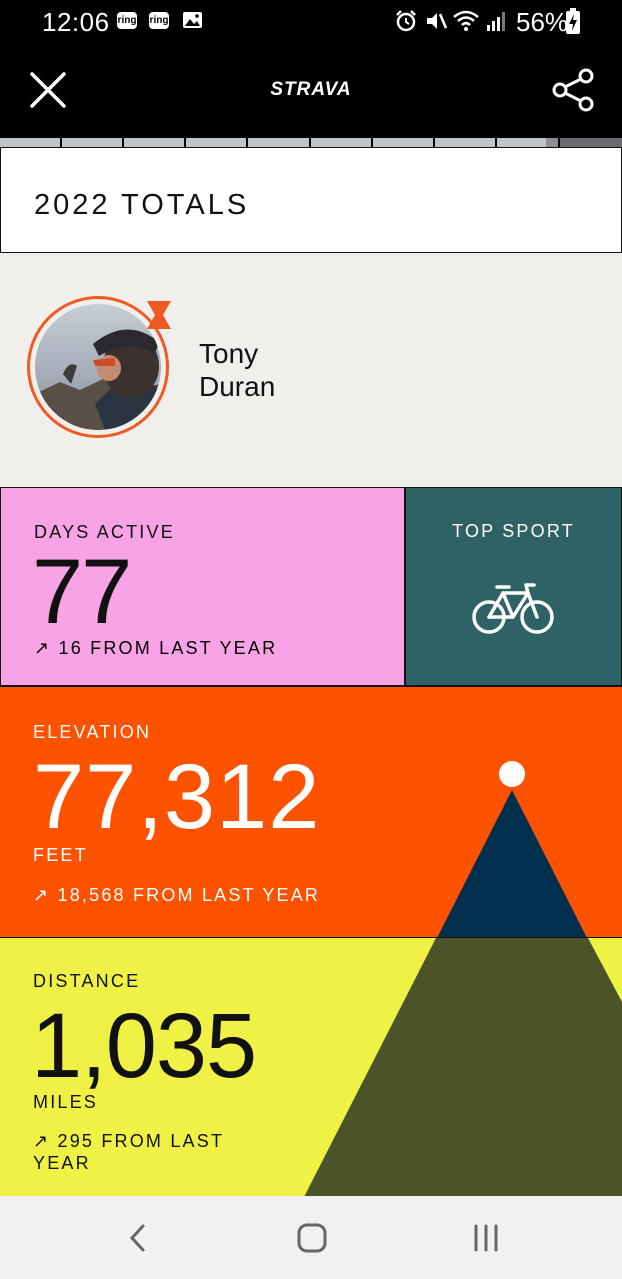  What do you see at coordinates (60, 855) in the screenshot?
I see `elevation-unit: FEET` at bounding box center [60, 855].